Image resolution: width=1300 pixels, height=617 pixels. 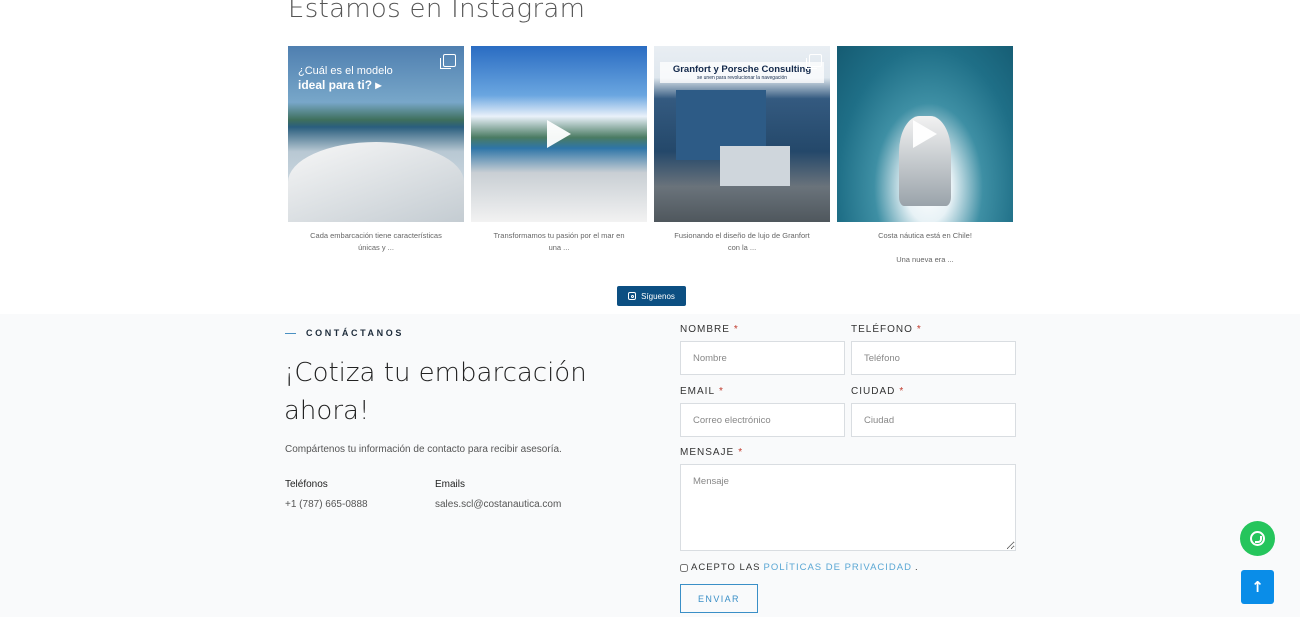 I want to click on caption-line, so click(x=925, y=248).